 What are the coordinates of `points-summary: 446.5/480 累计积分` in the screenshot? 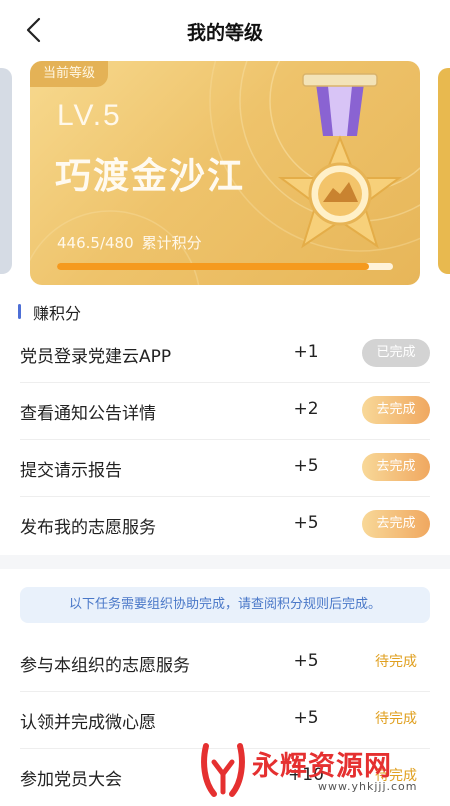 It's located at (133, 242).